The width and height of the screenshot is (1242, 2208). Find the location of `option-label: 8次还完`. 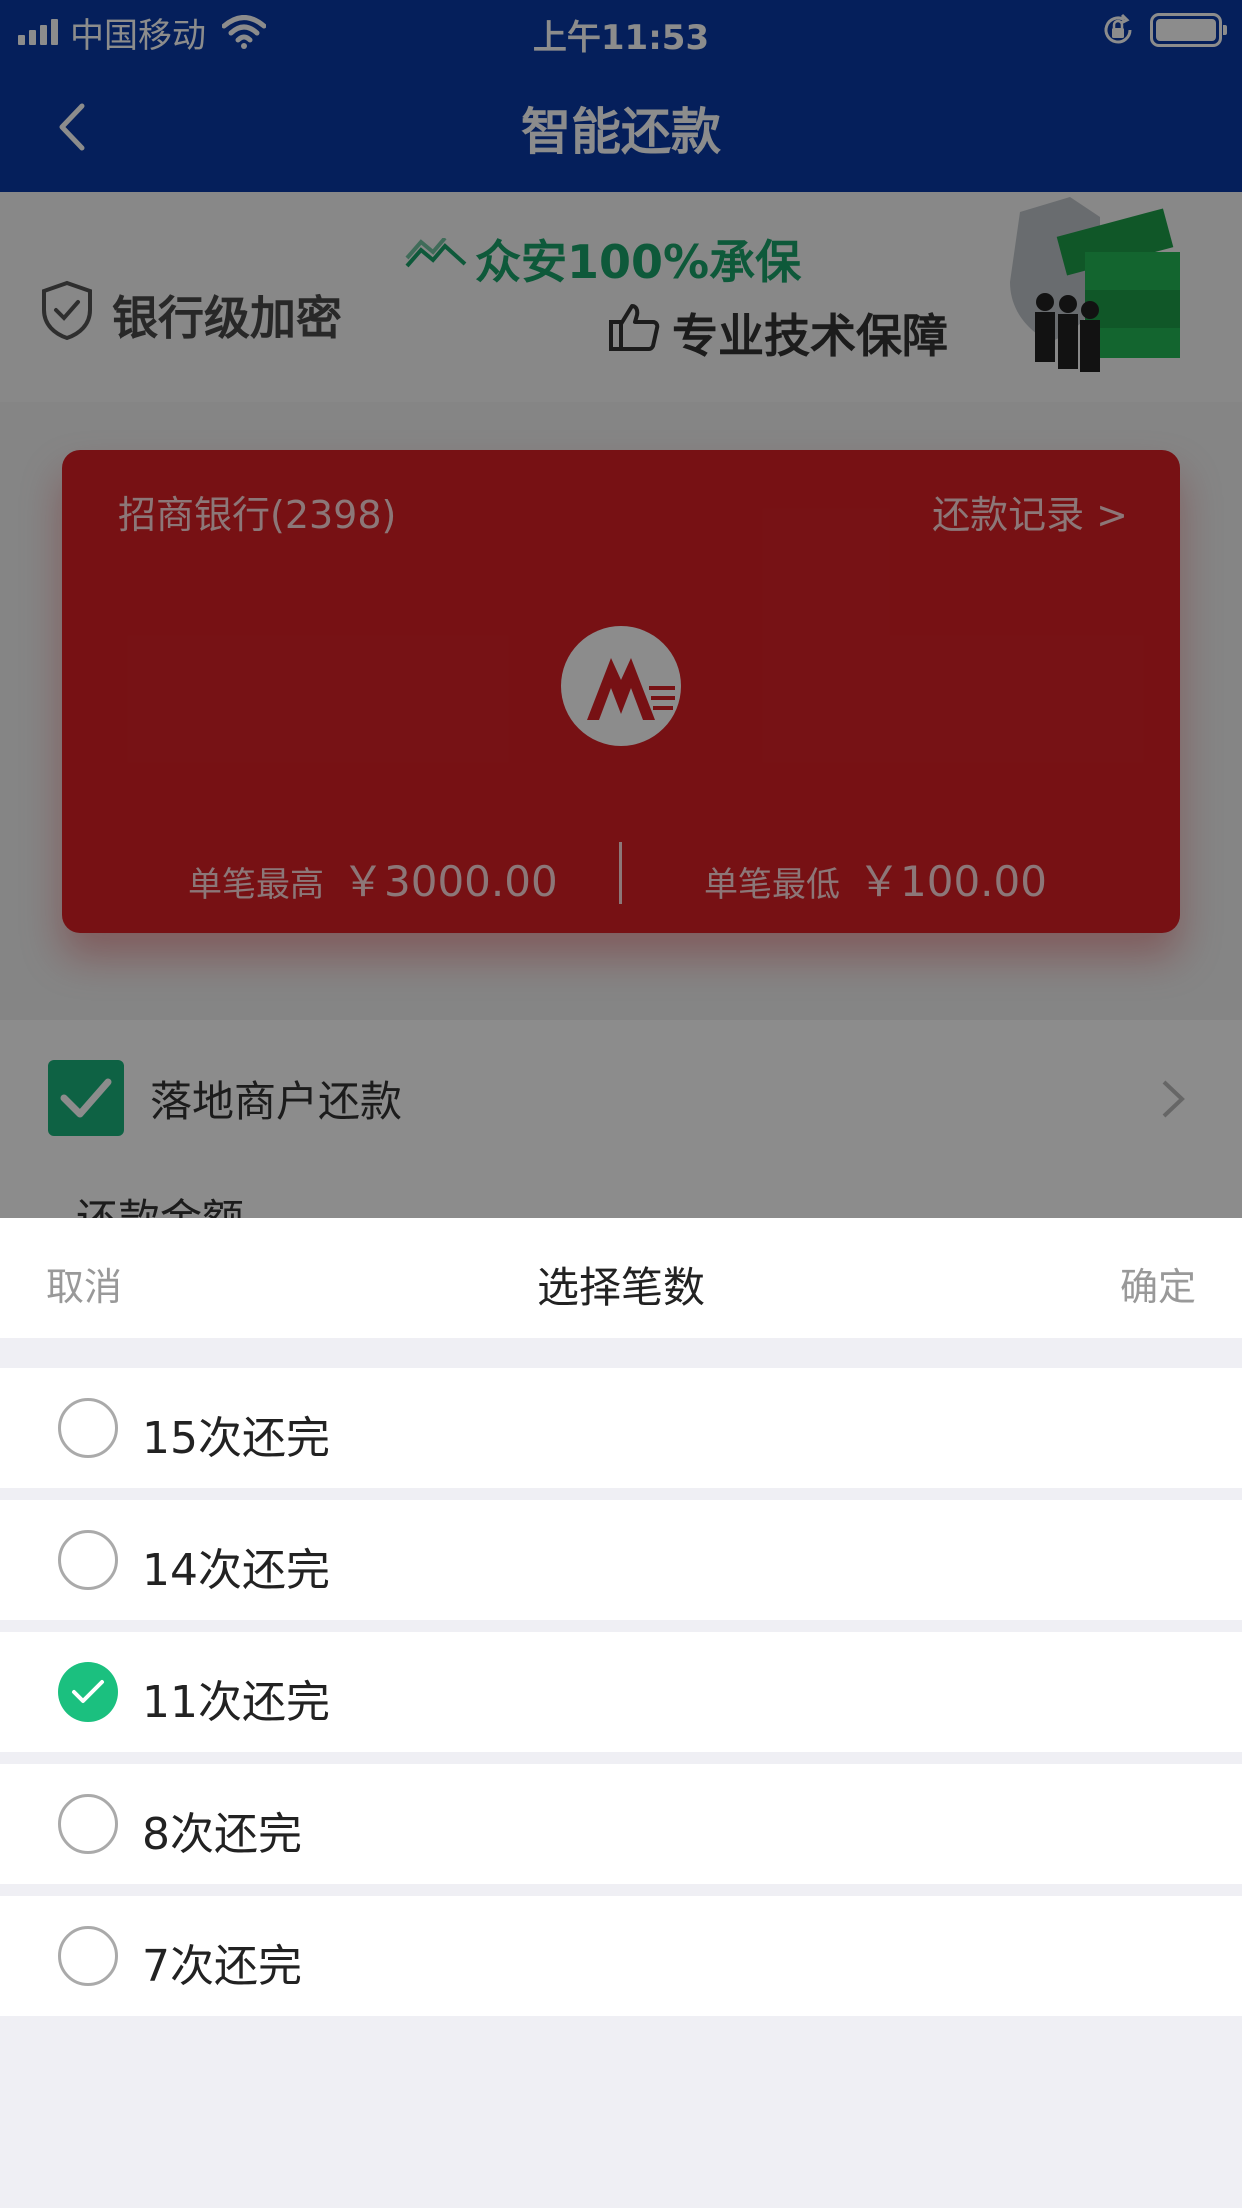

option-label: 8次还完 is located at coordinates (222, 1834).